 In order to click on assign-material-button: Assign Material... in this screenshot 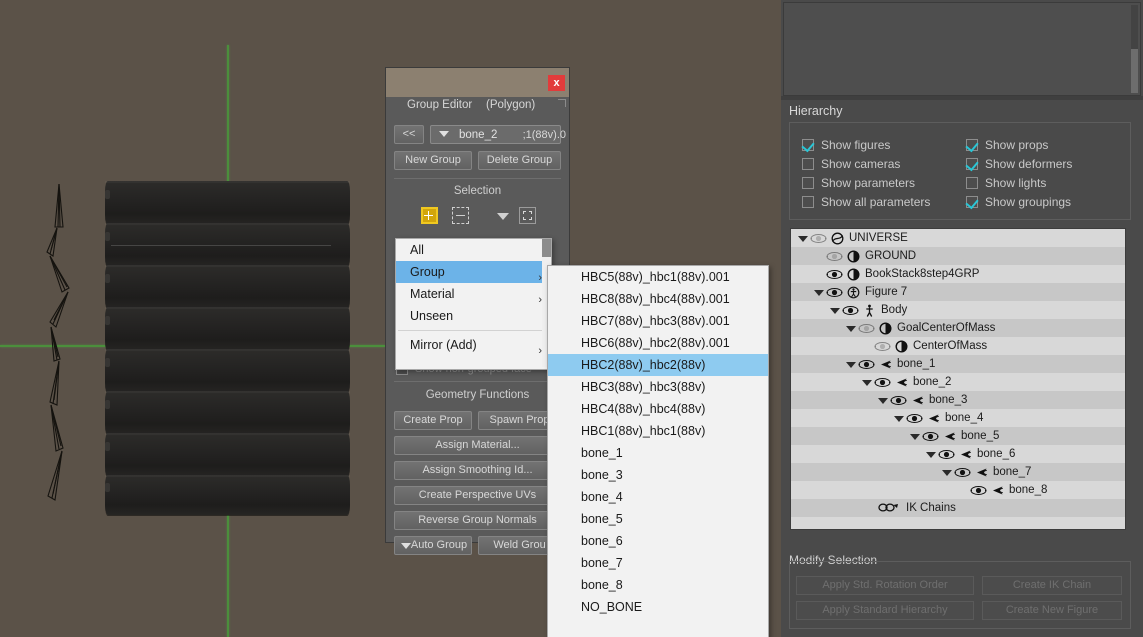, I will do `click(477, 445)`.